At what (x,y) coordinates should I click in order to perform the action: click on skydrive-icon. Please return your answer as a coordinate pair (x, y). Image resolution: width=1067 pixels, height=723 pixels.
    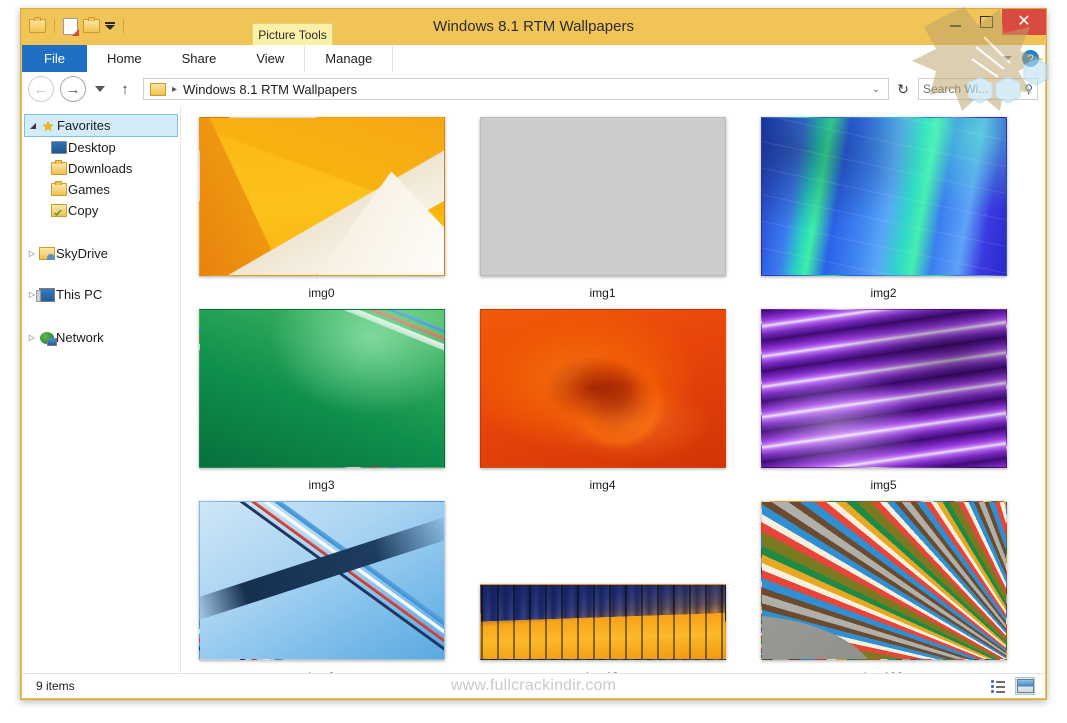
    Looking at the image, I should click on (47, 253).